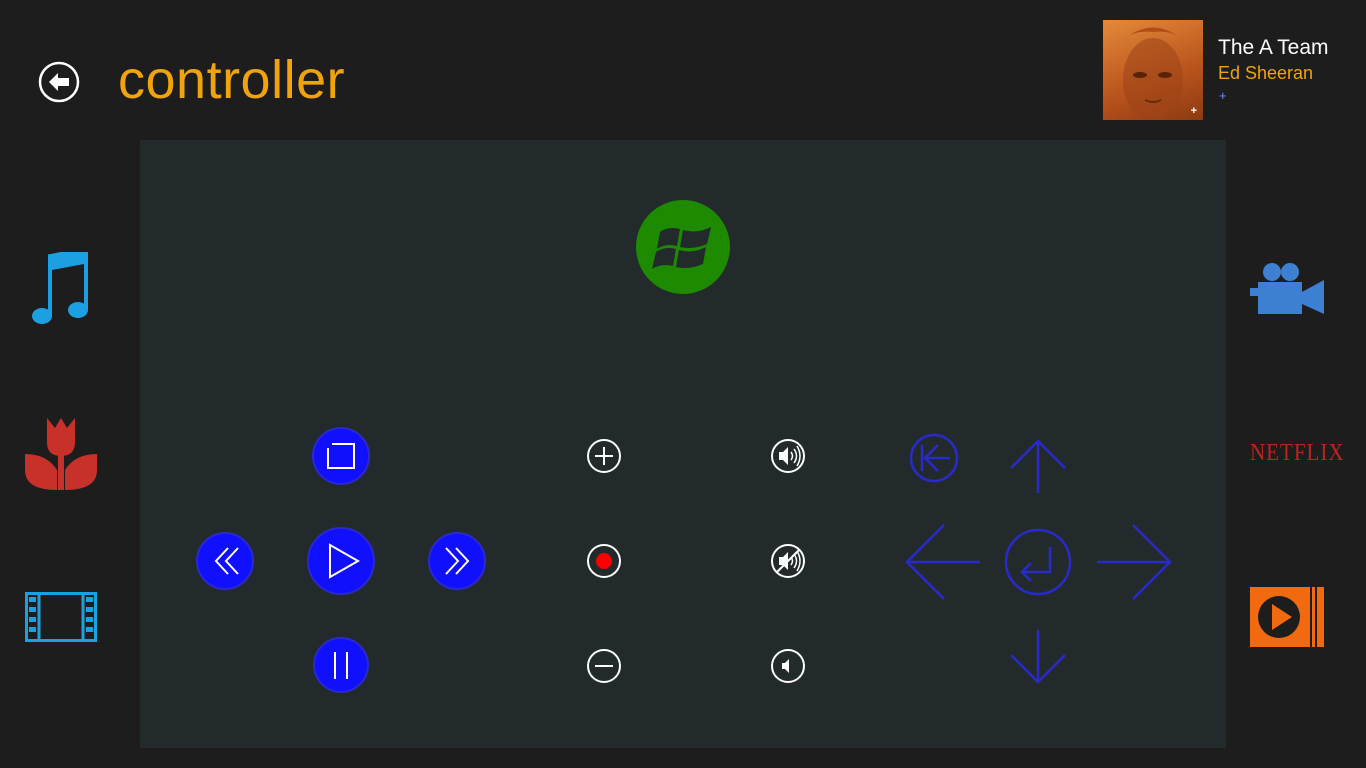 The image size is (1366, 768). I want to click on nav-up-button, so click(1038, 466).